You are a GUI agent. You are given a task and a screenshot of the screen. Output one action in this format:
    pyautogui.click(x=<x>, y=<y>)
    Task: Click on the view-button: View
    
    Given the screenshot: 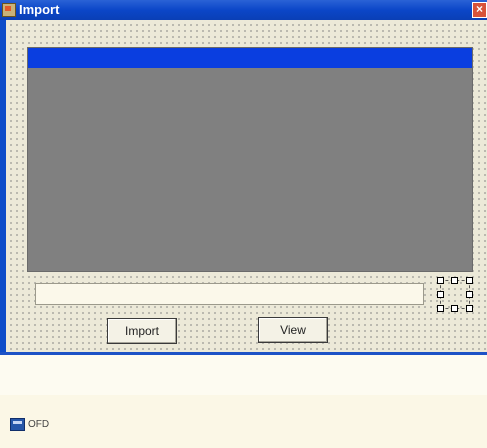 What is the action you would take?
    pyautogui.click(x=293, y=330)
    